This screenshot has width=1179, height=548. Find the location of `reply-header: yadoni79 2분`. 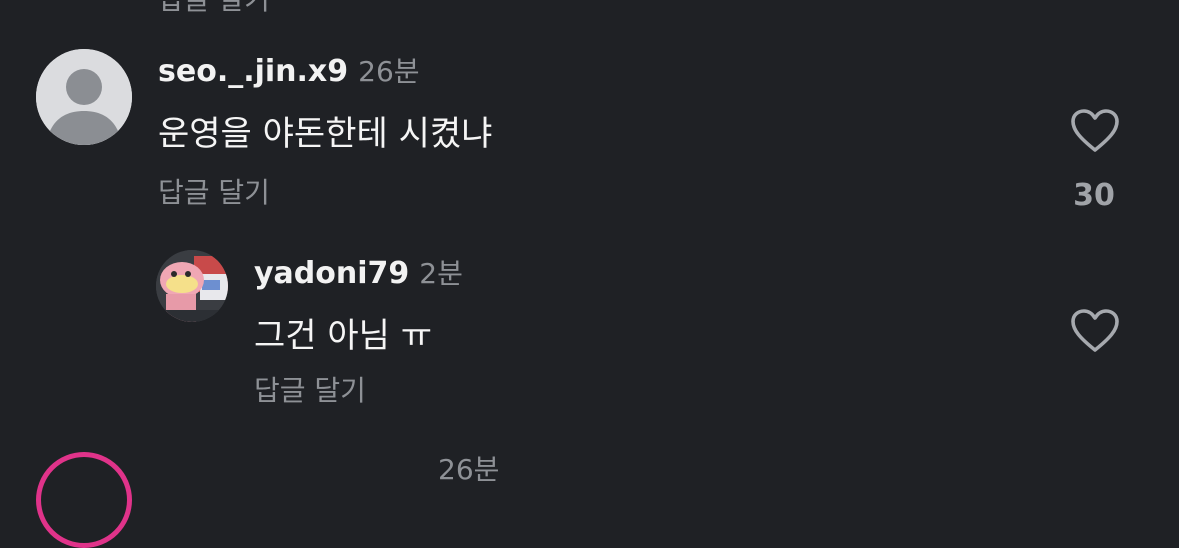

reply-header: yadoni79 2분 is located at coordinates (358, 272).